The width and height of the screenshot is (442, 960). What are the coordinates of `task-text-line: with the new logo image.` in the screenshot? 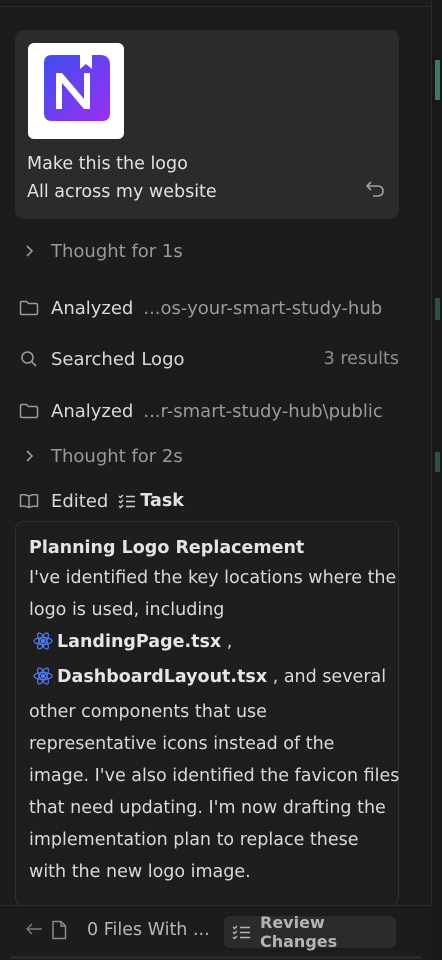 It's located at (140, 872).